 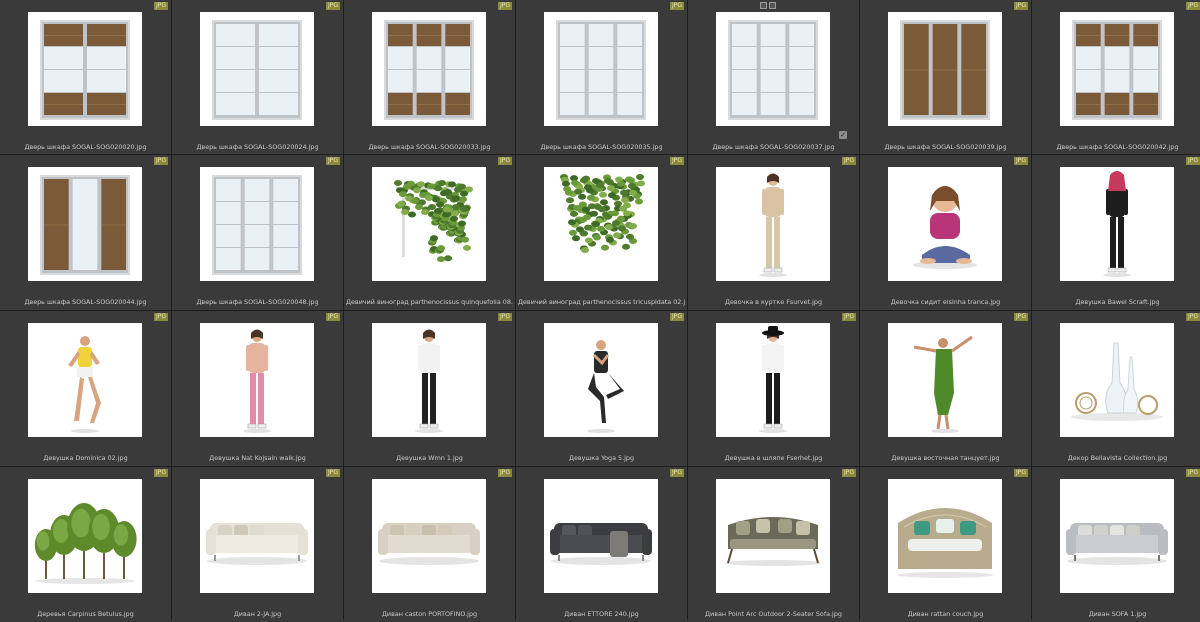 I want to click on file-name-label: Дверь шкафа SOGAL-SOG020035.jpg, so click(x=601, y=147).